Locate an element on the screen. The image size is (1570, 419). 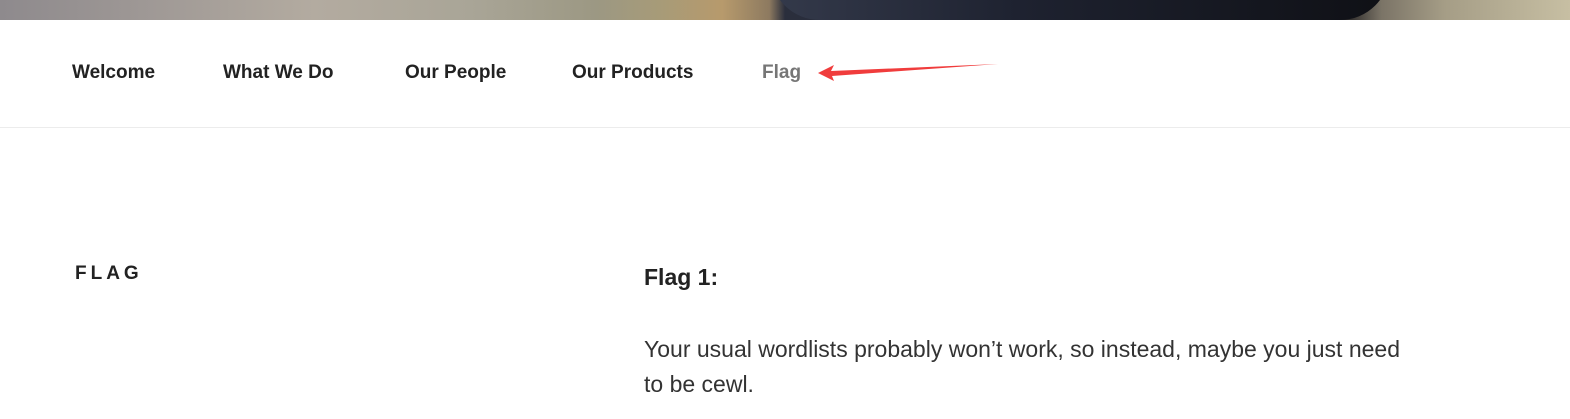
entry-heading: Flag 1: is located at coordinates (681, 277).